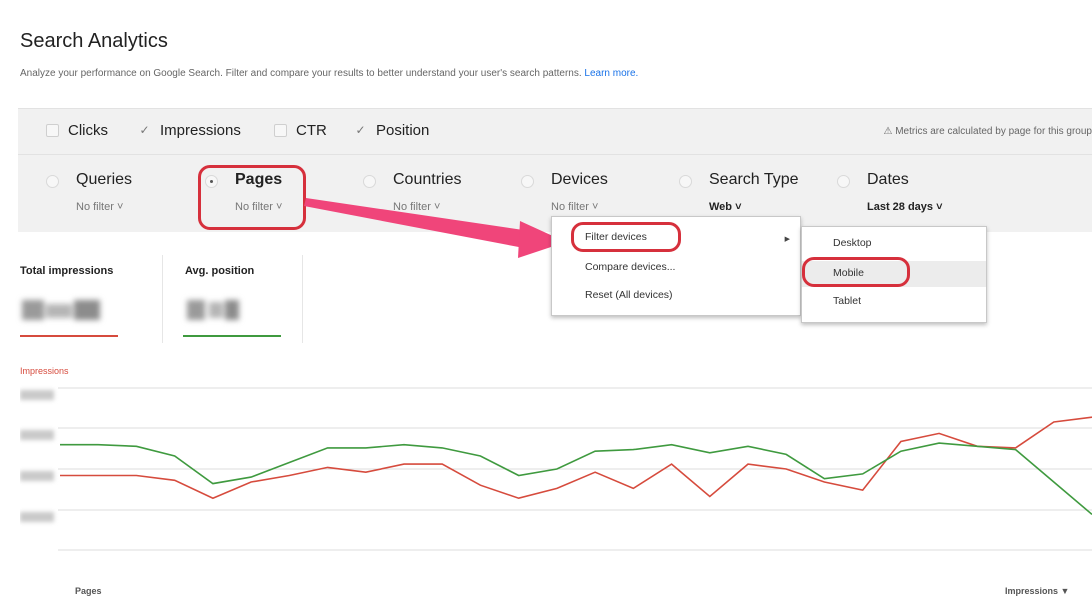 The width and height of the screenshot is (1092, 603). Describe the element at coordinates (856, 272) in the screenshot. I see `highlight-mobile` at that location.